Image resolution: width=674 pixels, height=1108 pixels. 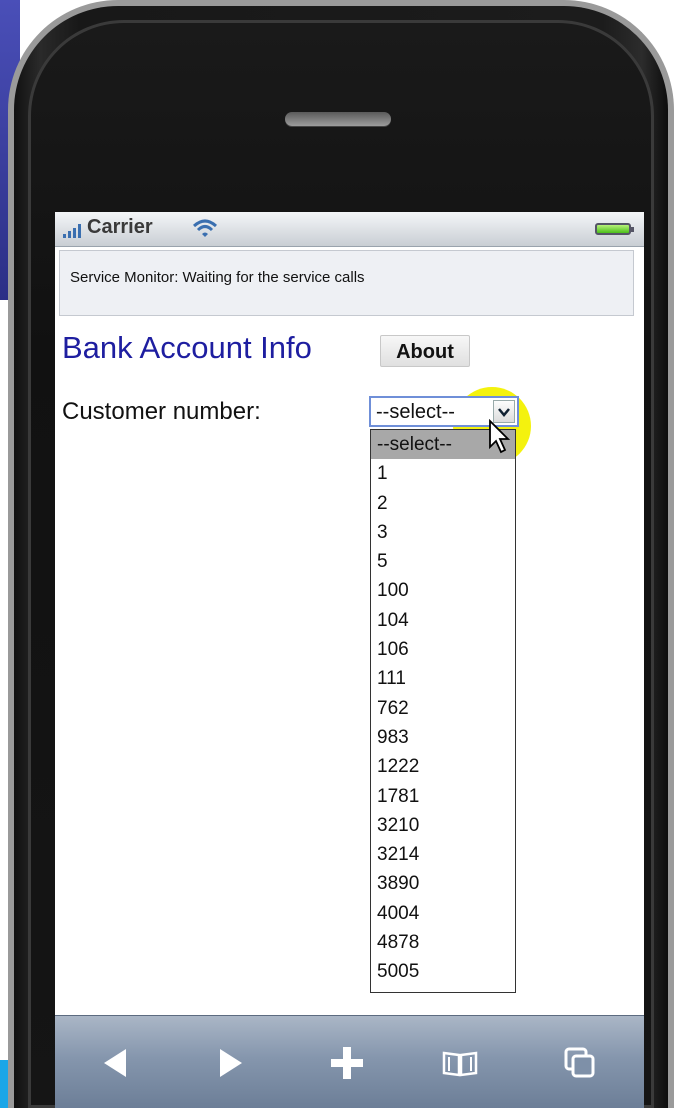 What do you see at coordinates (580, 1063) in the screenshot?
I see `pages-icon` at bounding box center [580, 1063].